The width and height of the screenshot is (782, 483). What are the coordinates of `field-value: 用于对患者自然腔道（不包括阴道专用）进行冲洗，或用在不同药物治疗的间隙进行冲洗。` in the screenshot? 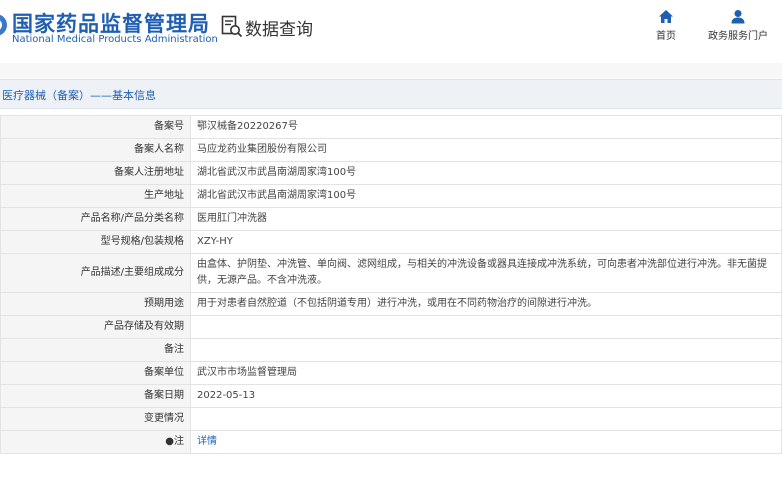 It's located at (486, 304).